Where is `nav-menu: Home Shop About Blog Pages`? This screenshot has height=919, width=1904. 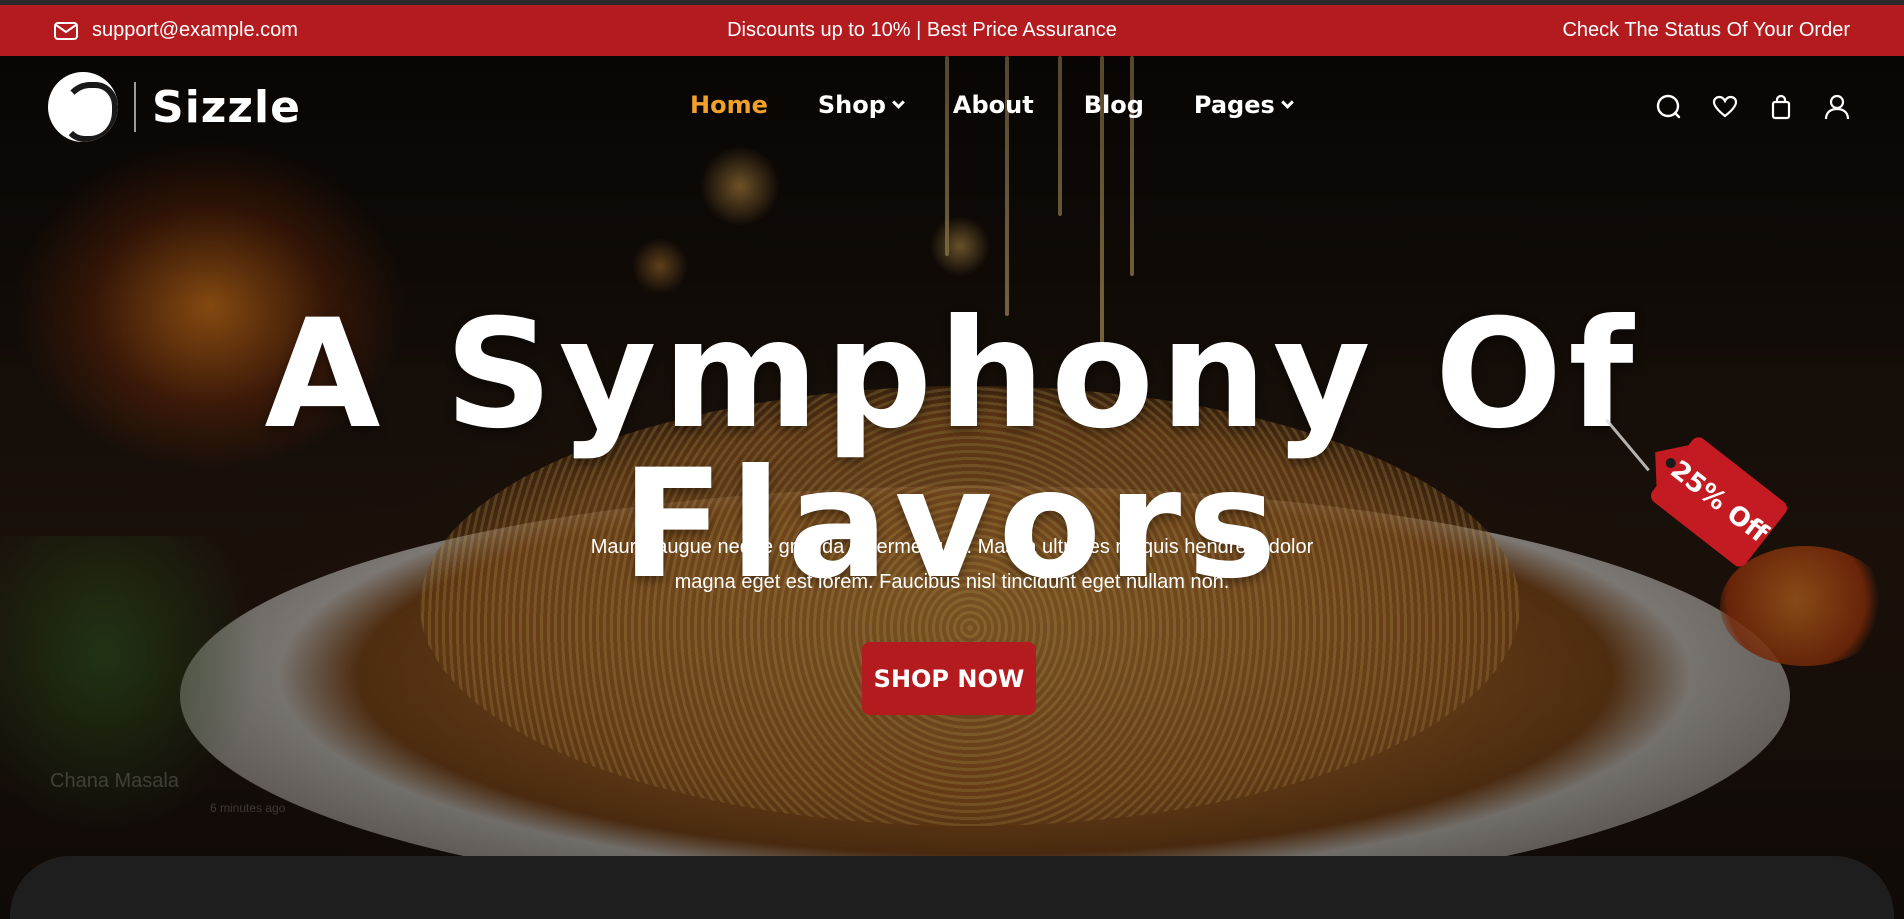 nav-menu: Home Shop About Blog Pages is located at coordinates (992, 105).